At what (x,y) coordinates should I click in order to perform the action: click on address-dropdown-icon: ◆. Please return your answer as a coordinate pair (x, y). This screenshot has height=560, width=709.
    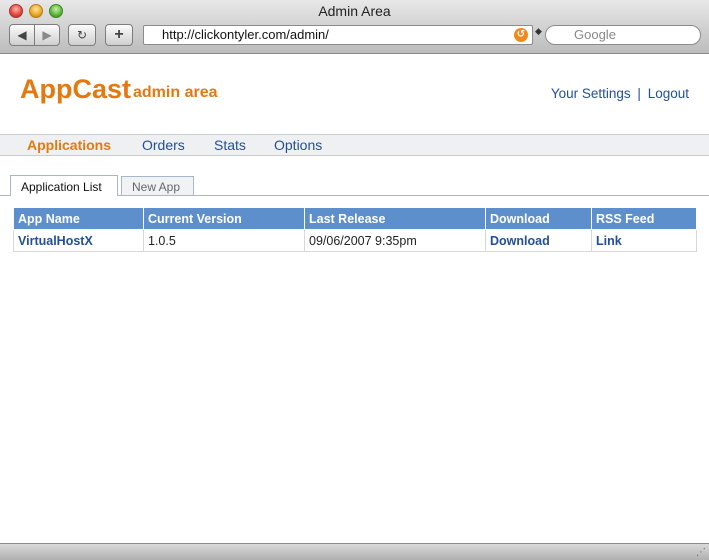
    Looking at the image, I should click on (538, 31).